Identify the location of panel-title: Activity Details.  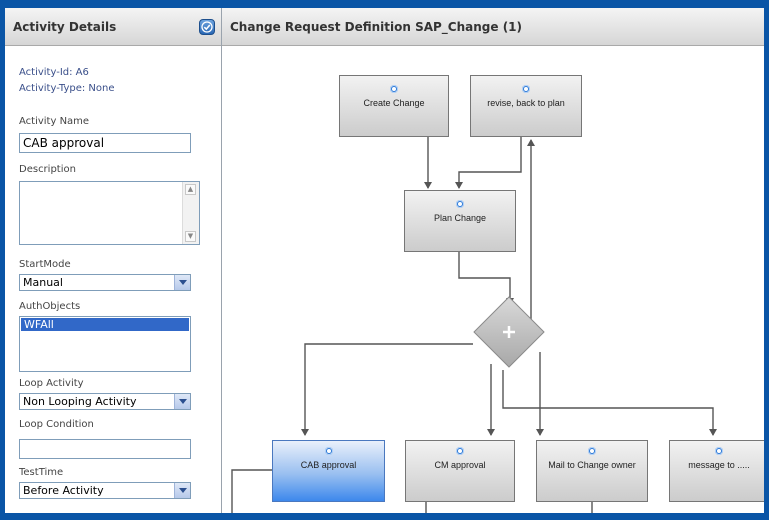
(65, 27).